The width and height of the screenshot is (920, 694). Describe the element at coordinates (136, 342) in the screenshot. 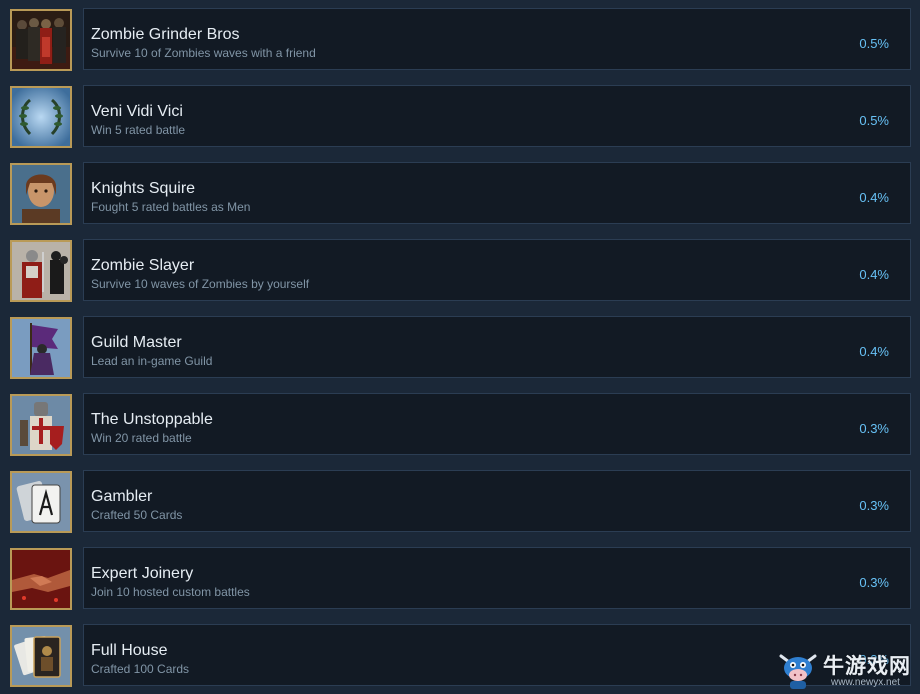

I see `achievement-title: Guild Master` at that location.